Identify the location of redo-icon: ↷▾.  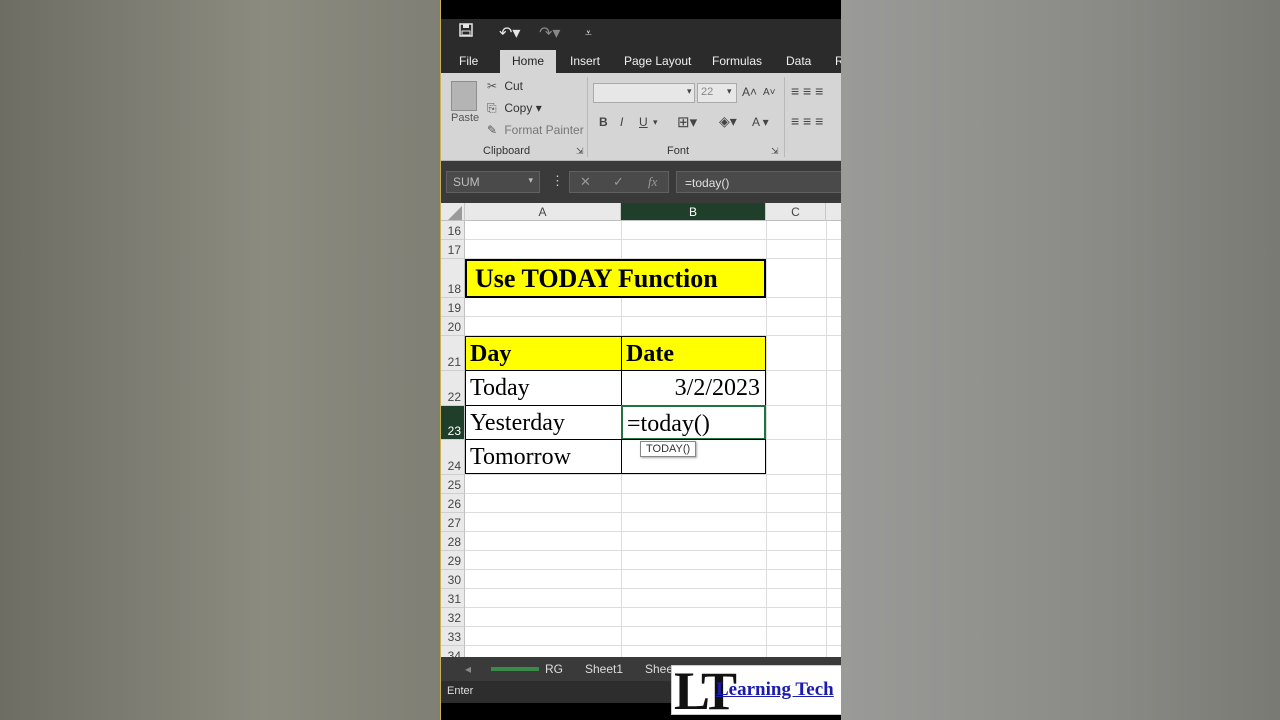
(549, 33).